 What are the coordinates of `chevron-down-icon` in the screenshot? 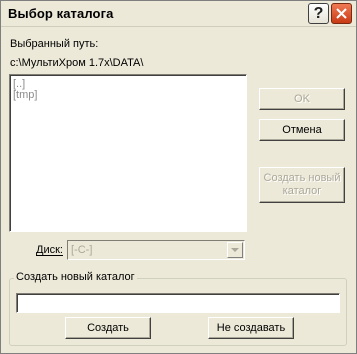 It's located at (235, 250).